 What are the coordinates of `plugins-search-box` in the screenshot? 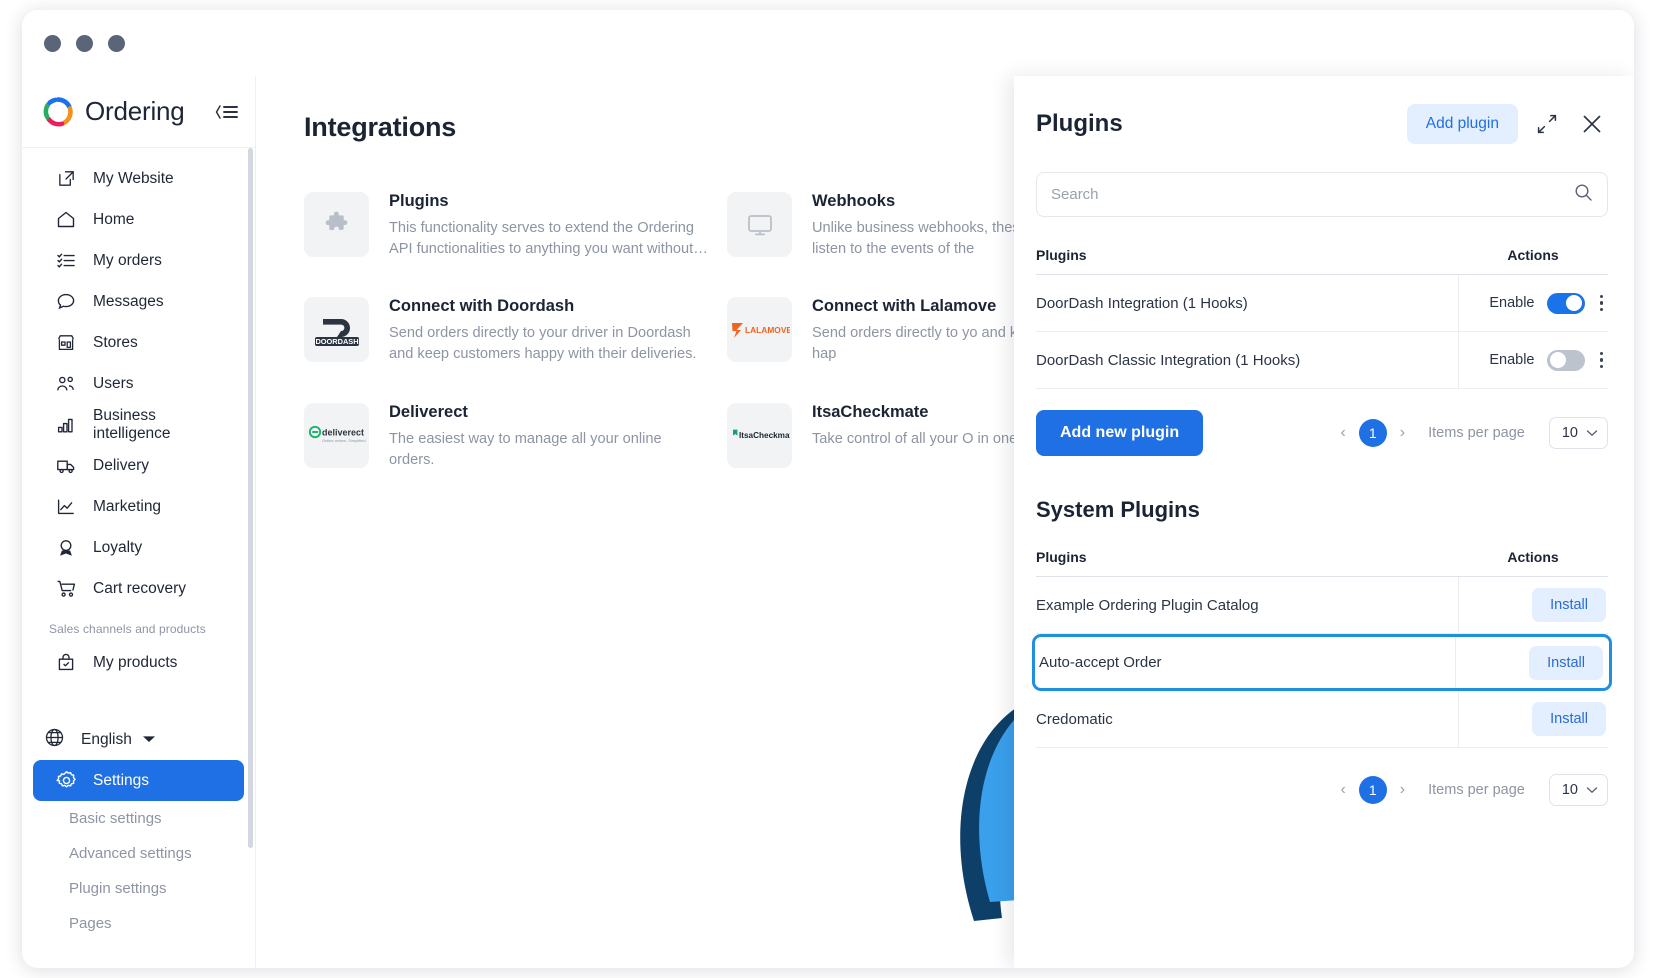 It's located at (1322, 194).